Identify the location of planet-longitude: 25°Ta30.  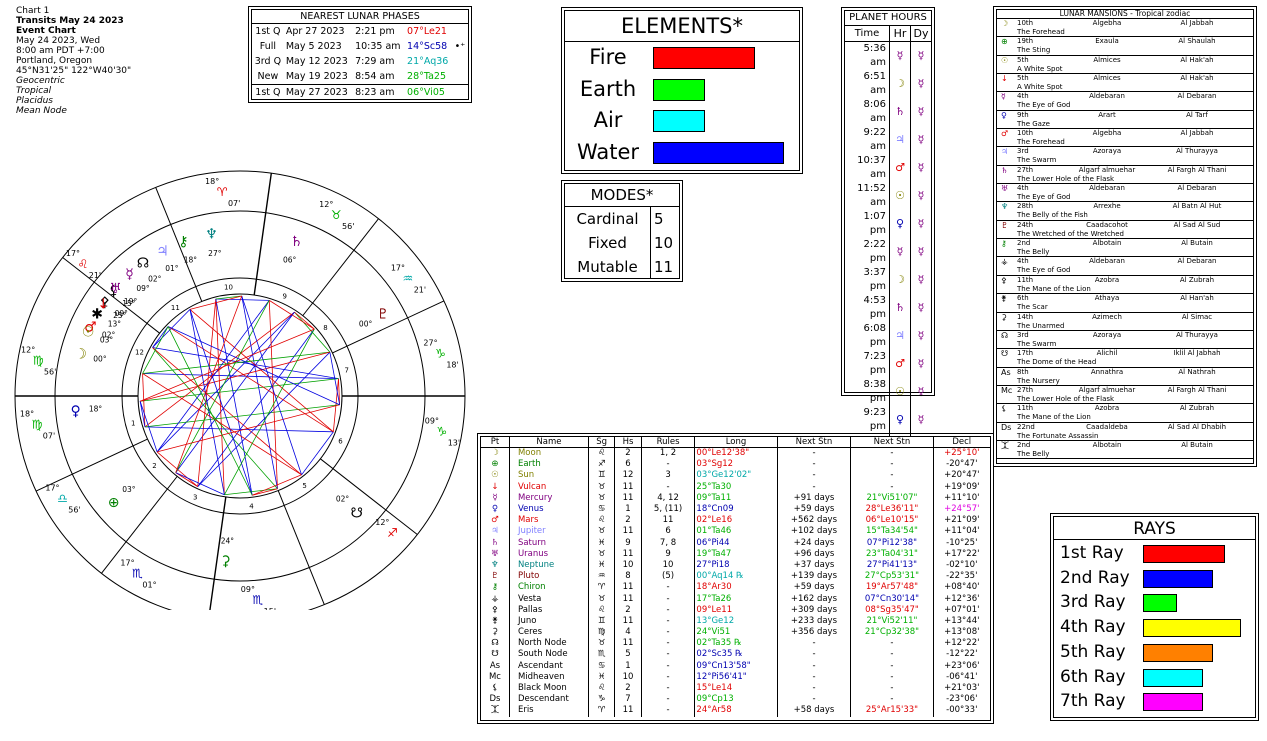
(736, 487).